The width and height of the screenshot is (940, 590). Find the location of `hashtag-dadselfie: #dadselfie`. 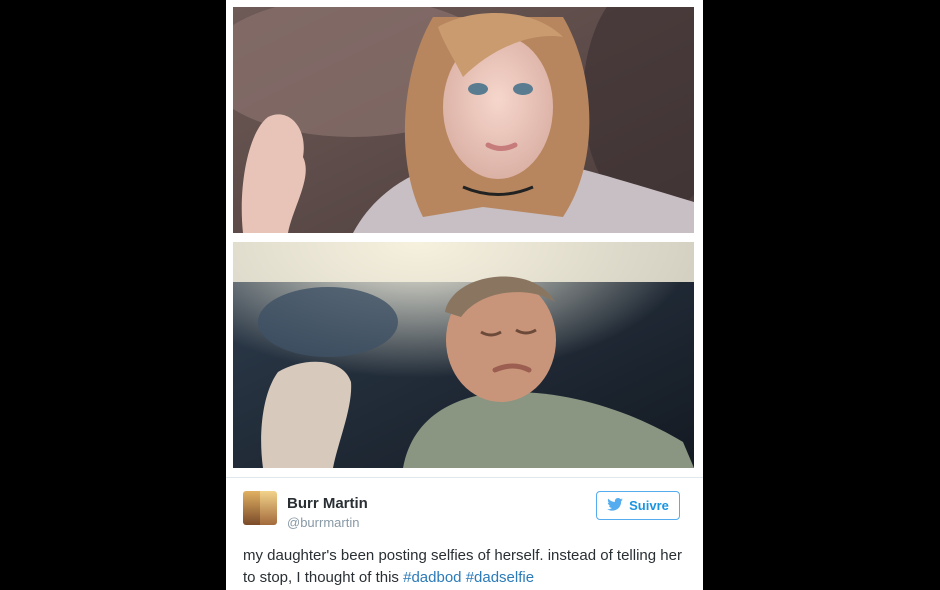

hashtag-dadselfie: #dadselfie is located at coordinates (500, 577).